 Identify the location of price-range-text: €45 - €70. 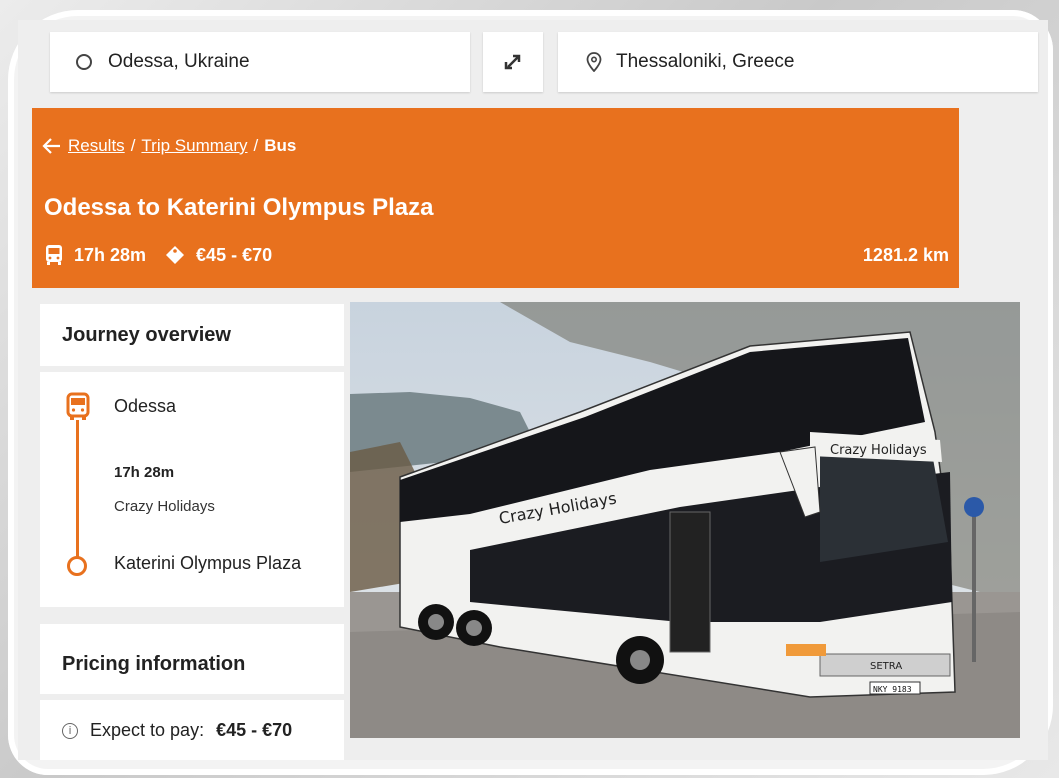
(234, 254).